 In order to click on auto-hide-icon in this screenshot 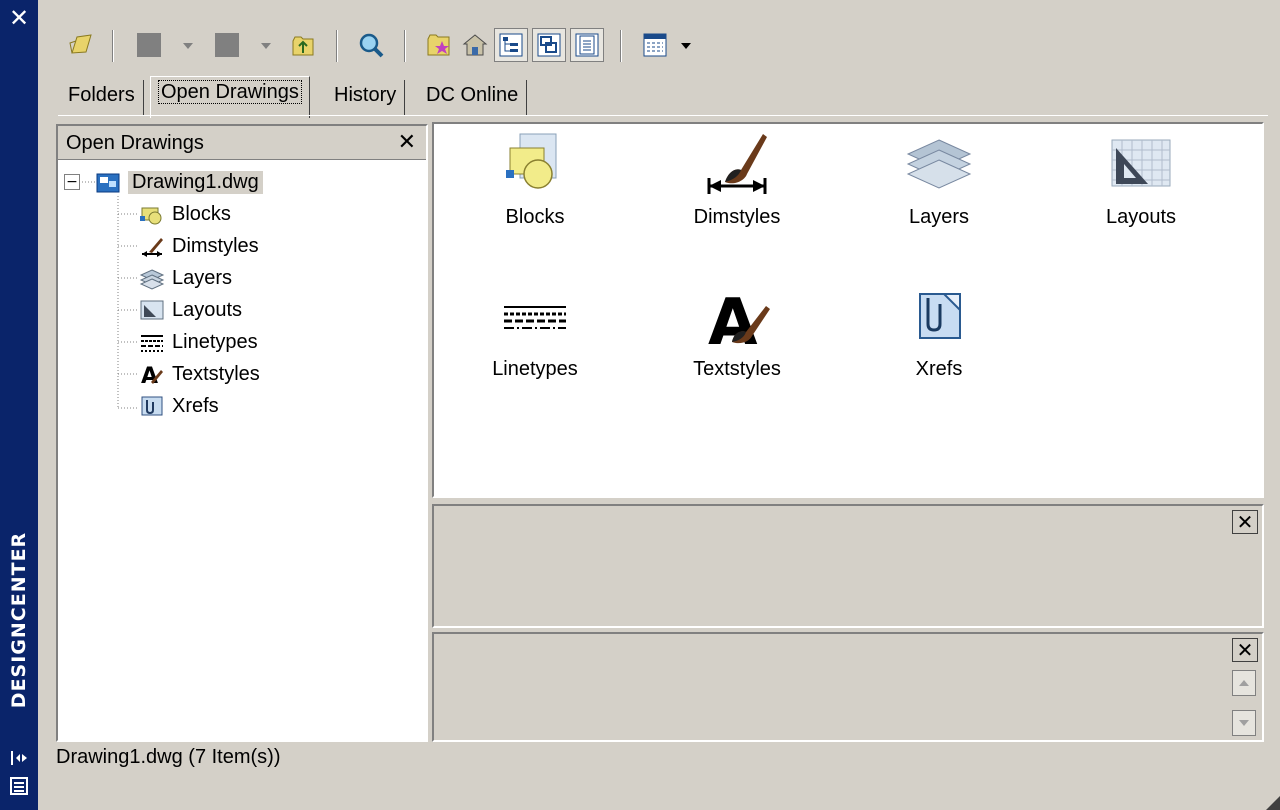, I will do `click(19, 758)`.